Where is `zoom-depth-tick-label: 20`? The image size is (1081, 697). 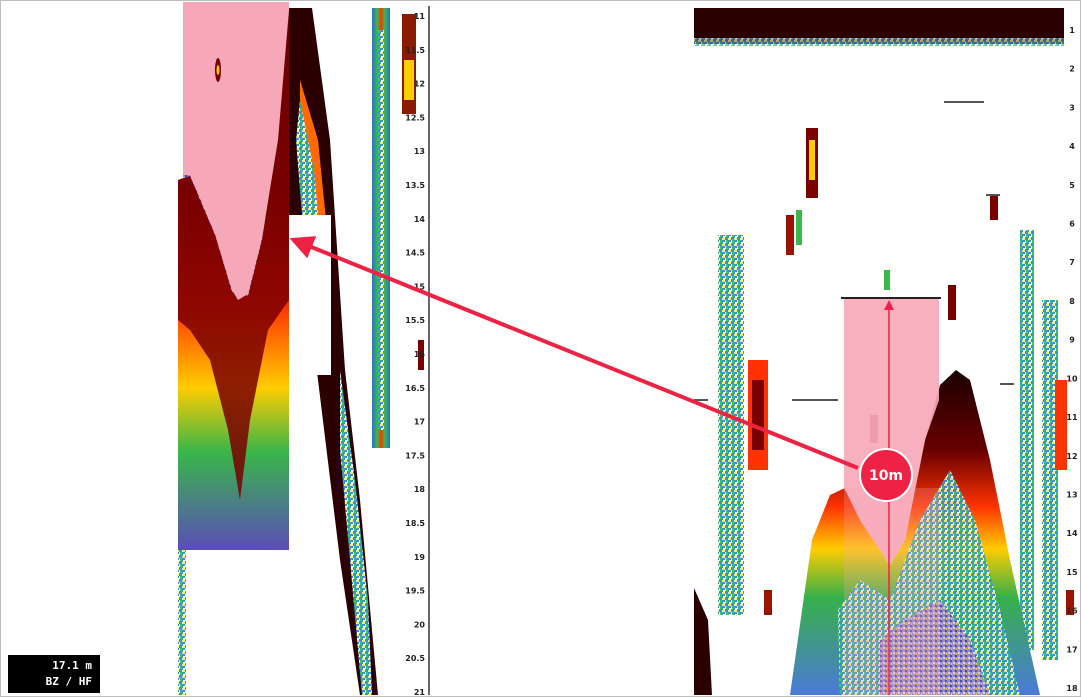
zoom-depth-tick-label: 20 is located at coordinates (420, 624).